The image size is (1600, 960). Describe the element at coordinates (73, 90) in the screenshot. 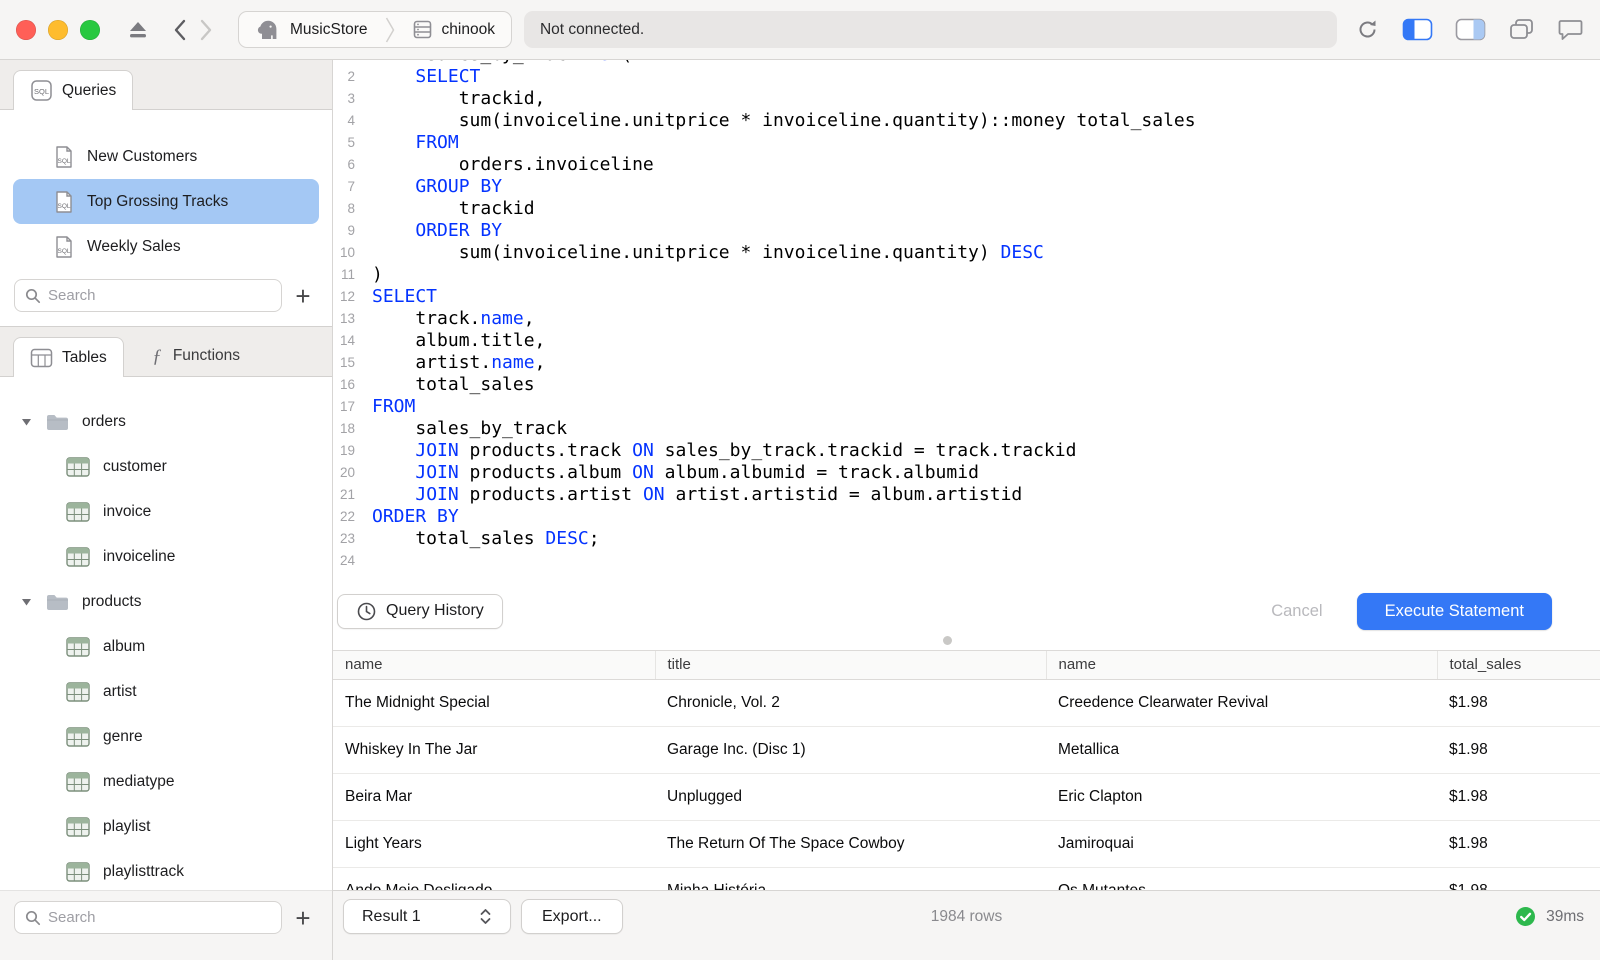

I see `tab-queries: SQL Queries` at that location.